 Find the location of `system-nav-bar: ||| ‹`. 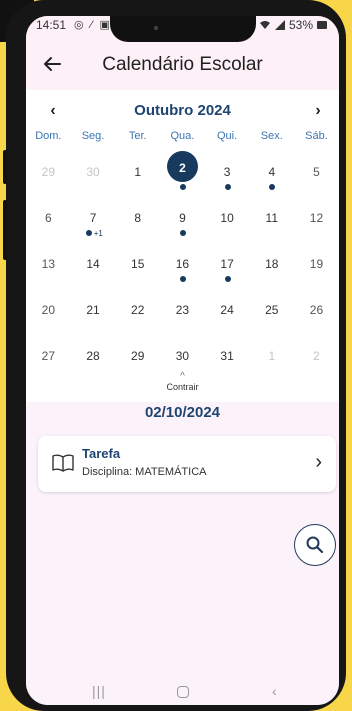

system-nav-bar: ||| ‹ is located at coordinates (182, 692).